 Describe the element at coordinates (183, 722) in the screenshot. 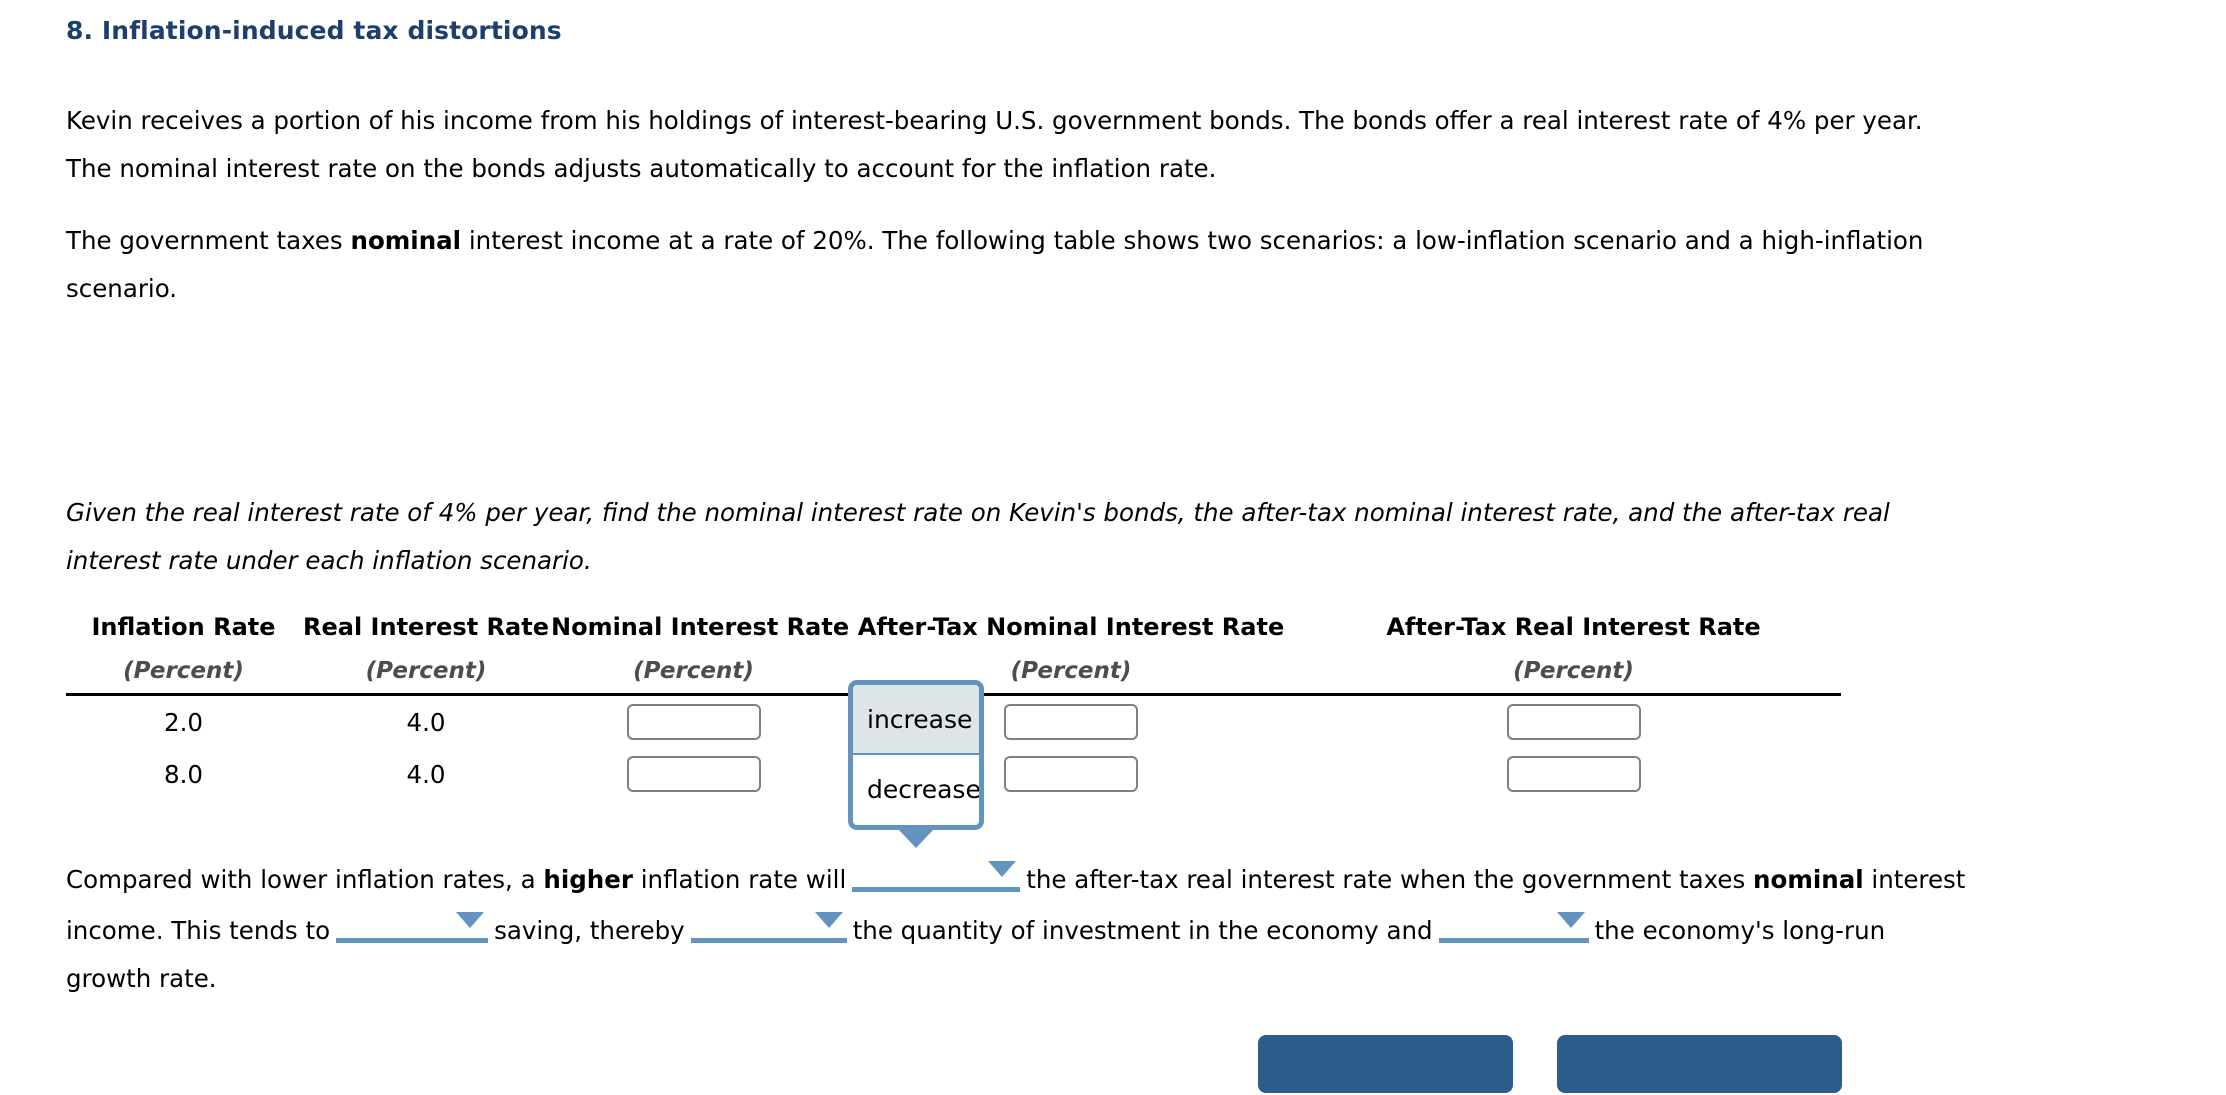

I see `cell-inflation-rate-row1: 2.0` at that location.